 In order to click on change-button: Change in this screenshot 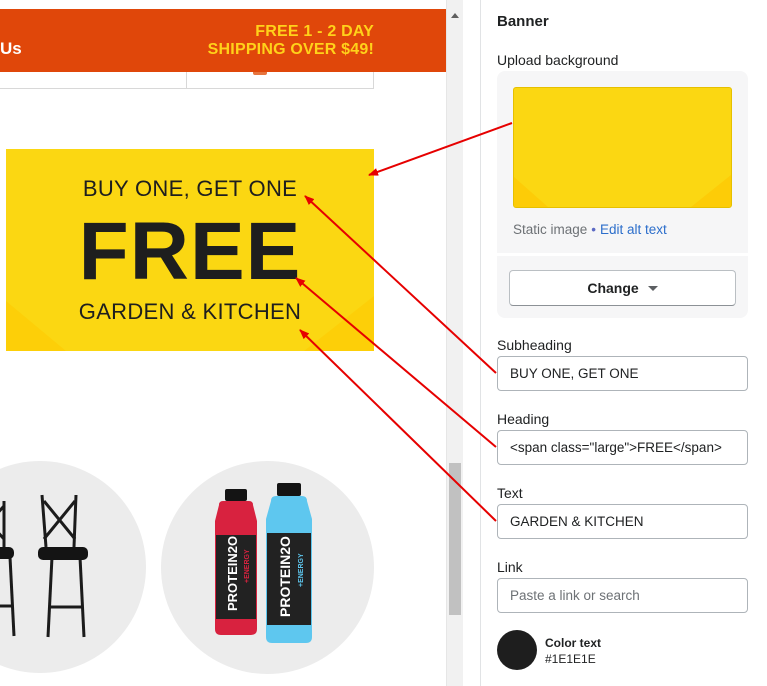, I will do `click(622, 288)`.